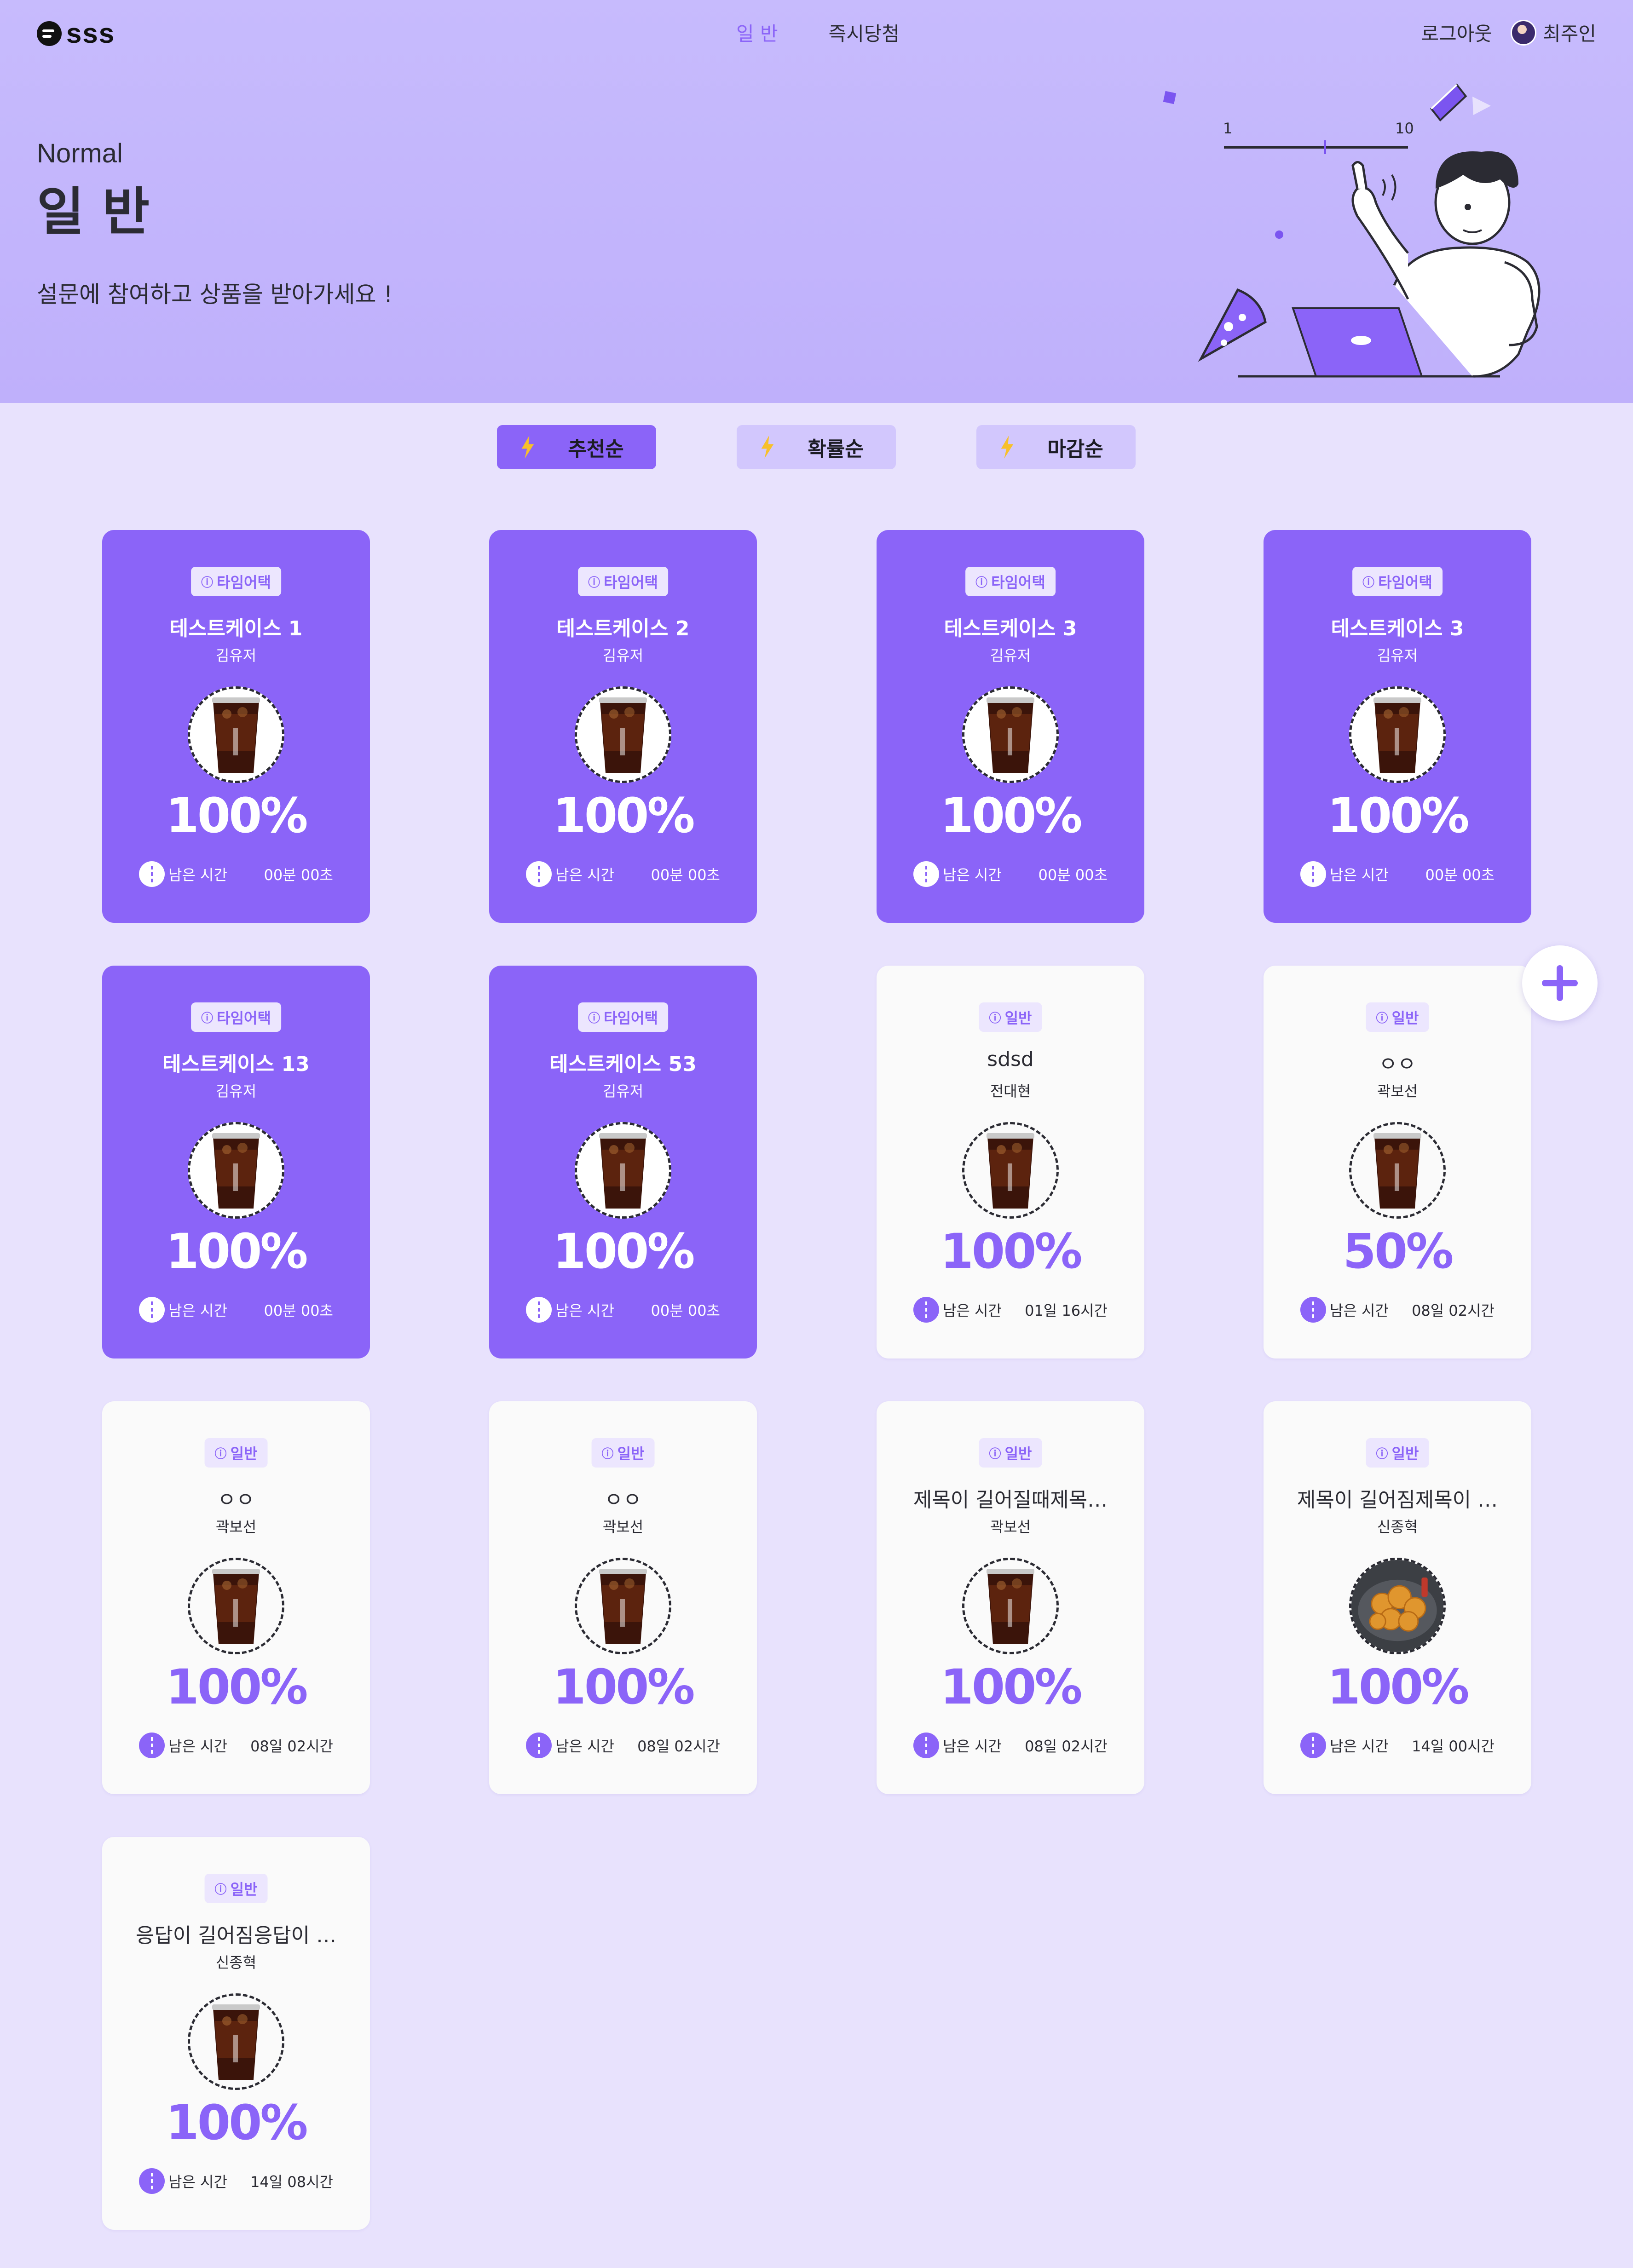  Describe the element at coordinates (236, 628) in the screenshot. I see `card-title: 테스트케이스 1` at that location.